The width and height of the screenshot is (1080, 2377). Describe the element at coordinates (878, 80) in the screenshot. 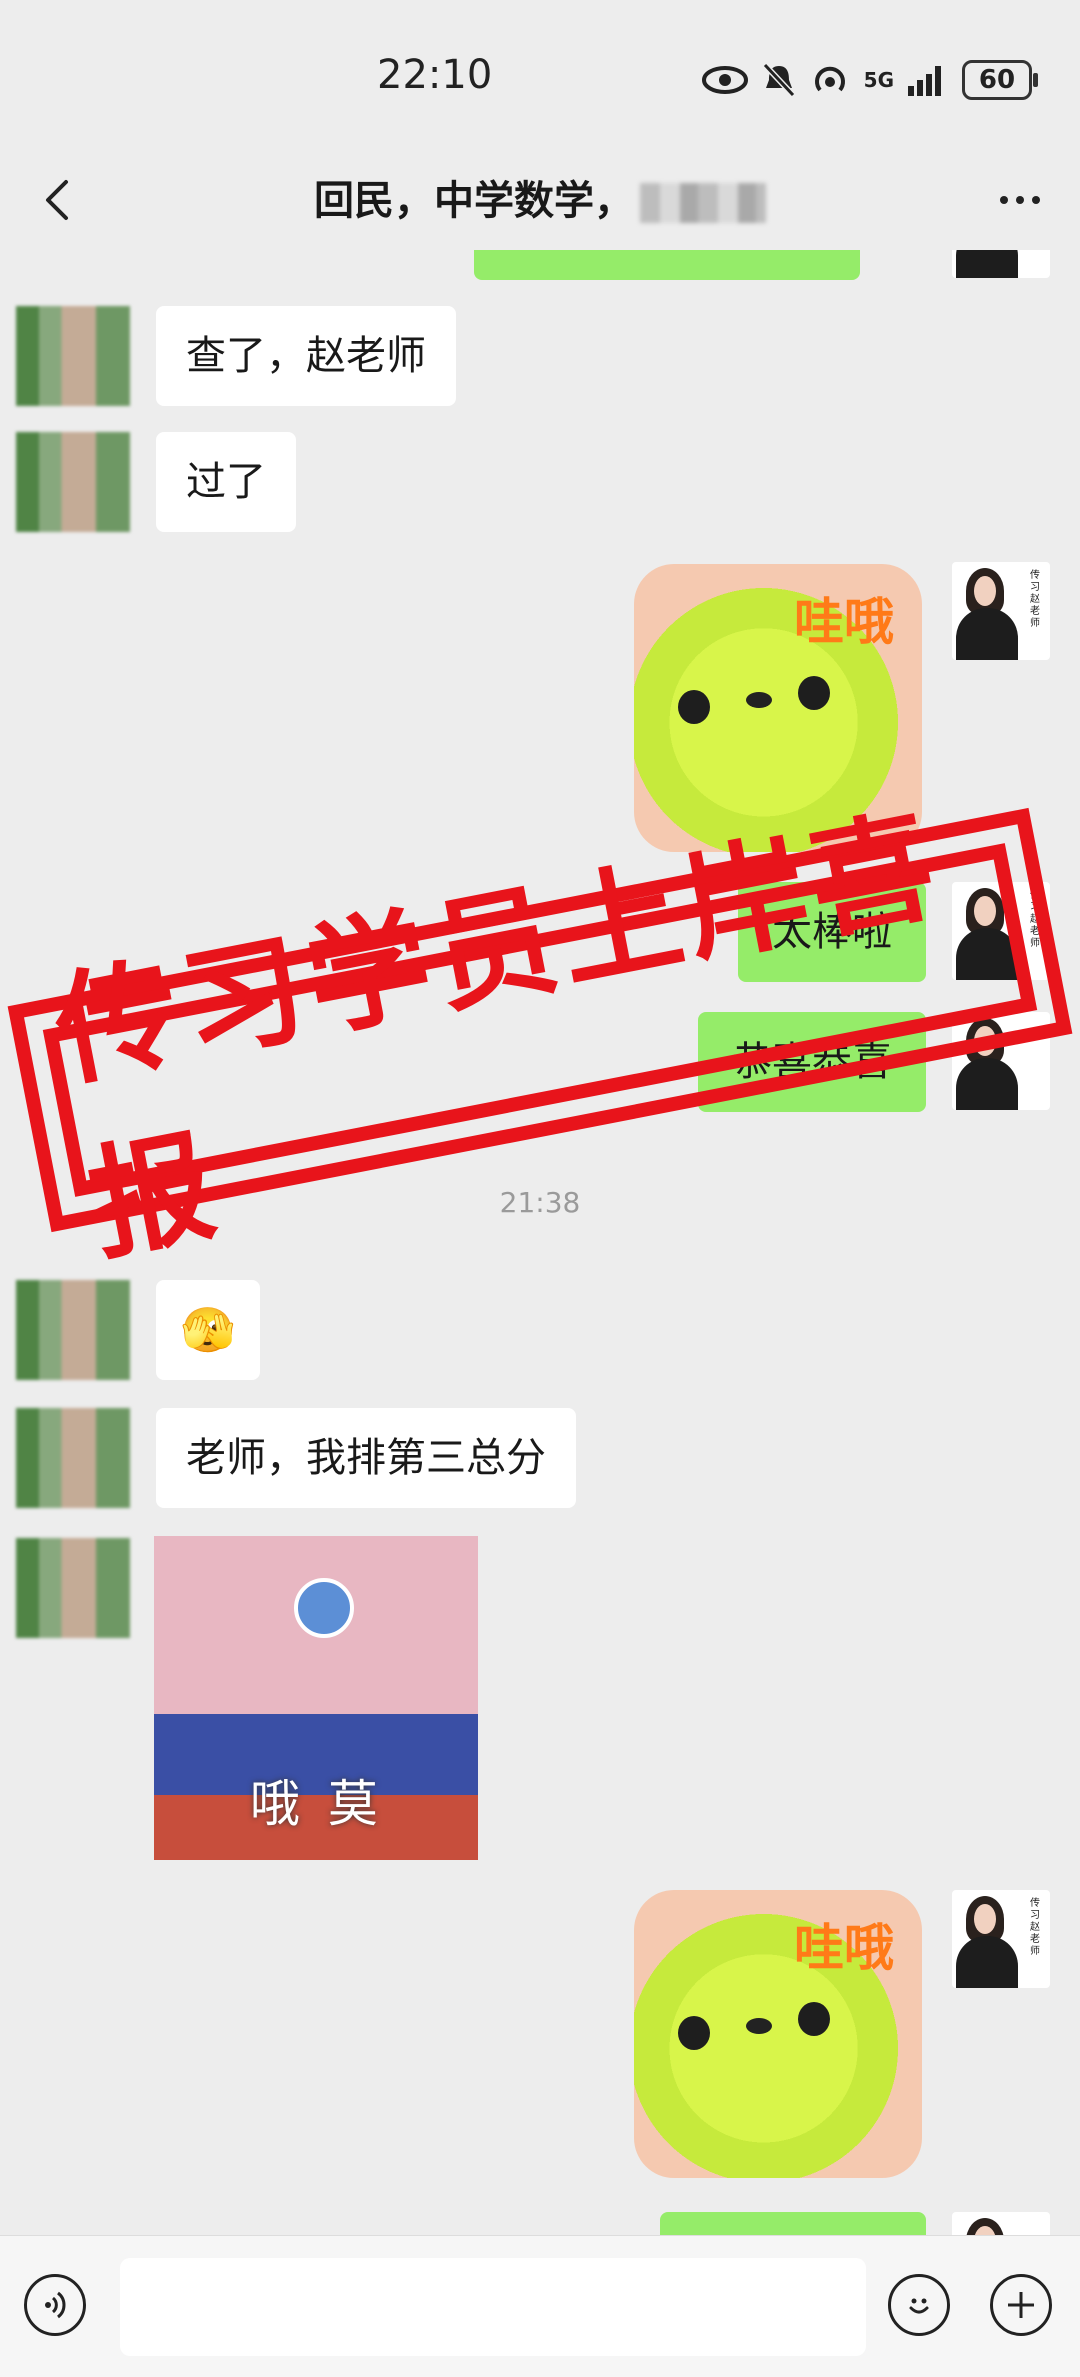

I see `network-type: 5G` at that location.